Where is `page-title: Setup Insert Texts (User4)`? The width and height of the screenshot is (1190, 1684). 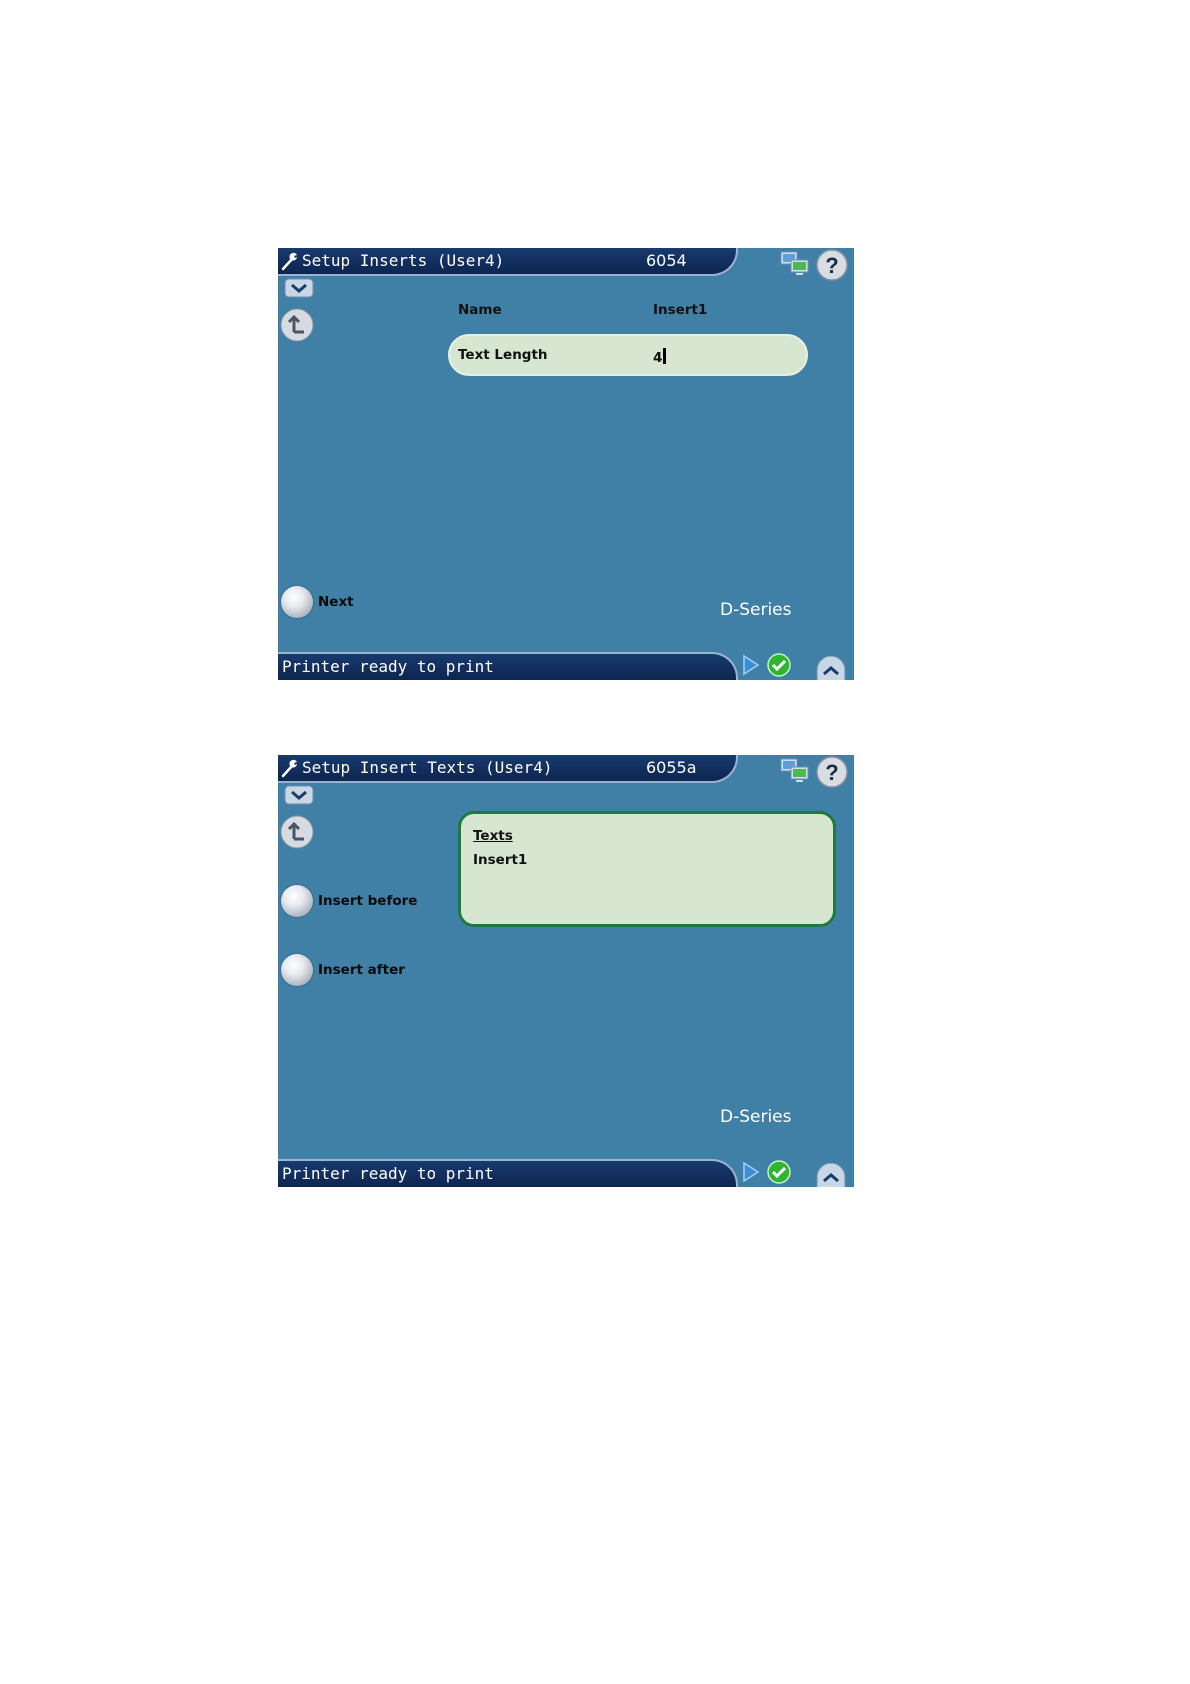 page-title: Setup Insert Texts (User4) is located at coordinates (427, 767).